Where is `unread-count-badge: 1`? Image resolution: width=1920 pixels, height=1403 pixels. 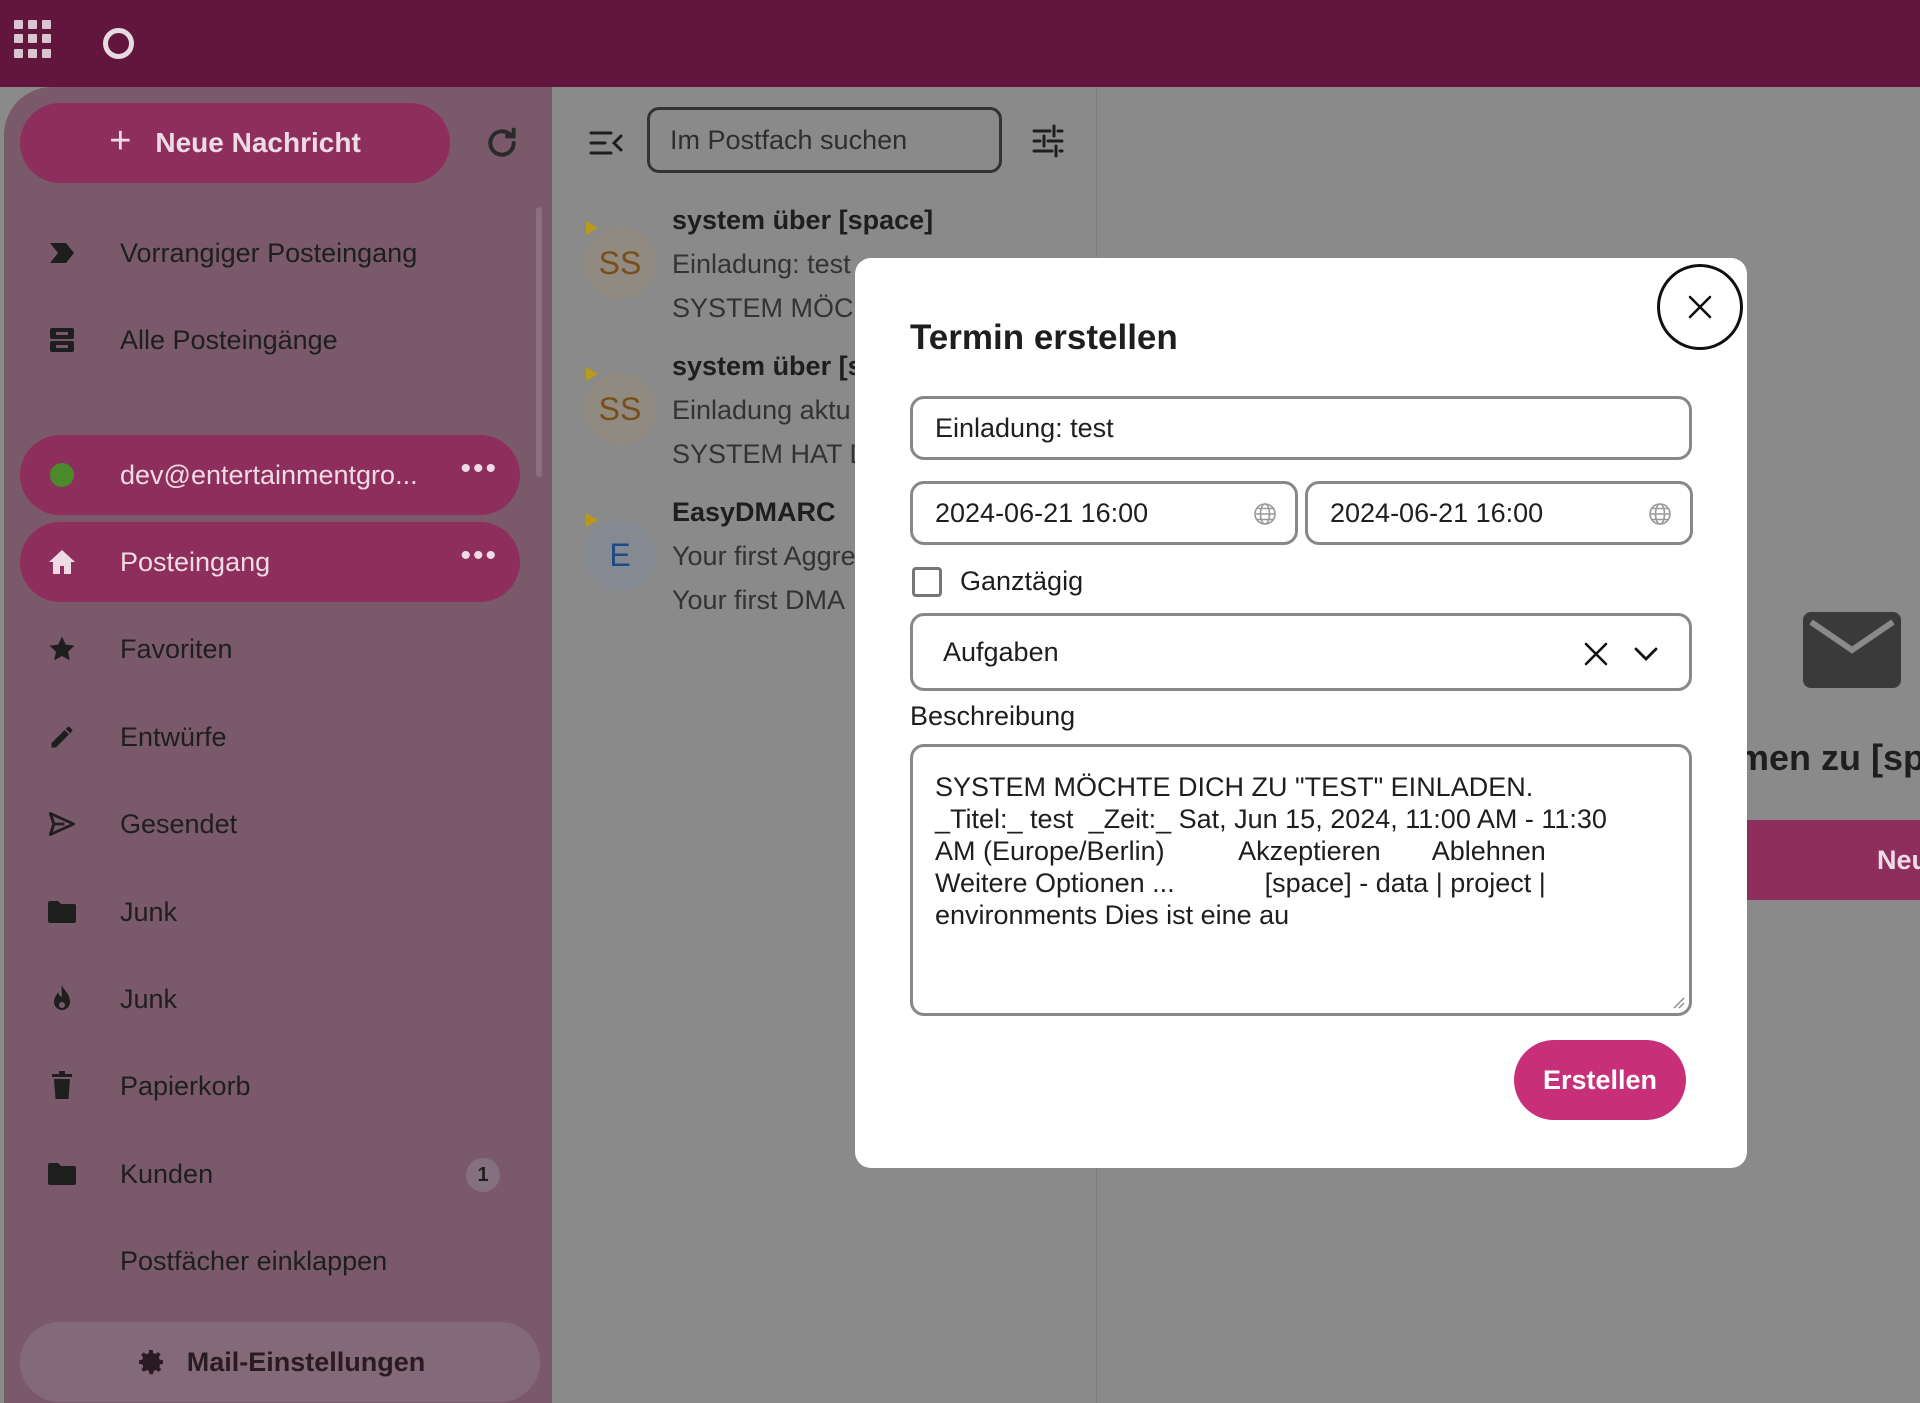
unread-count-badge: 1 is located at coordinates (483, 1175).